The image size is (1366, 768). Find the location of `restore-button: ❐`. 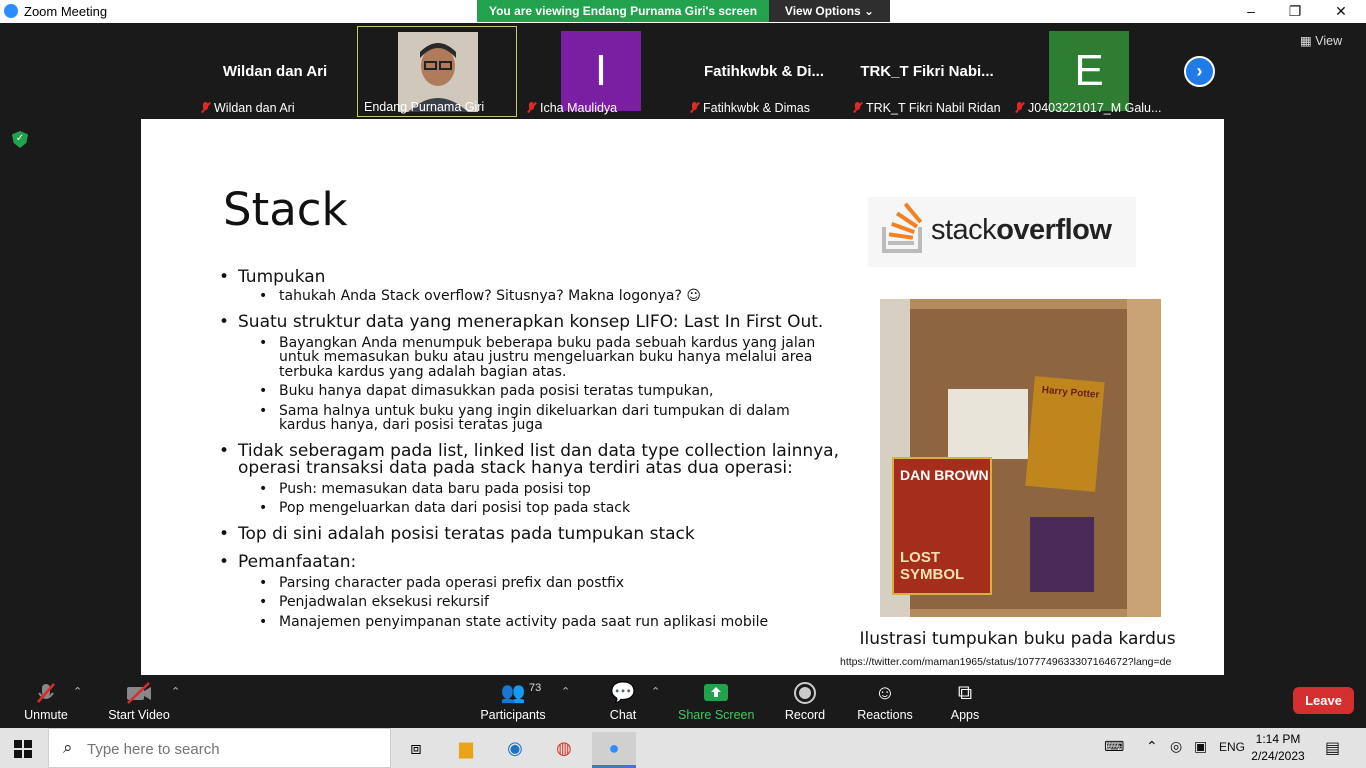

restore-button: ❐ is located at coordinates (1295, 11).